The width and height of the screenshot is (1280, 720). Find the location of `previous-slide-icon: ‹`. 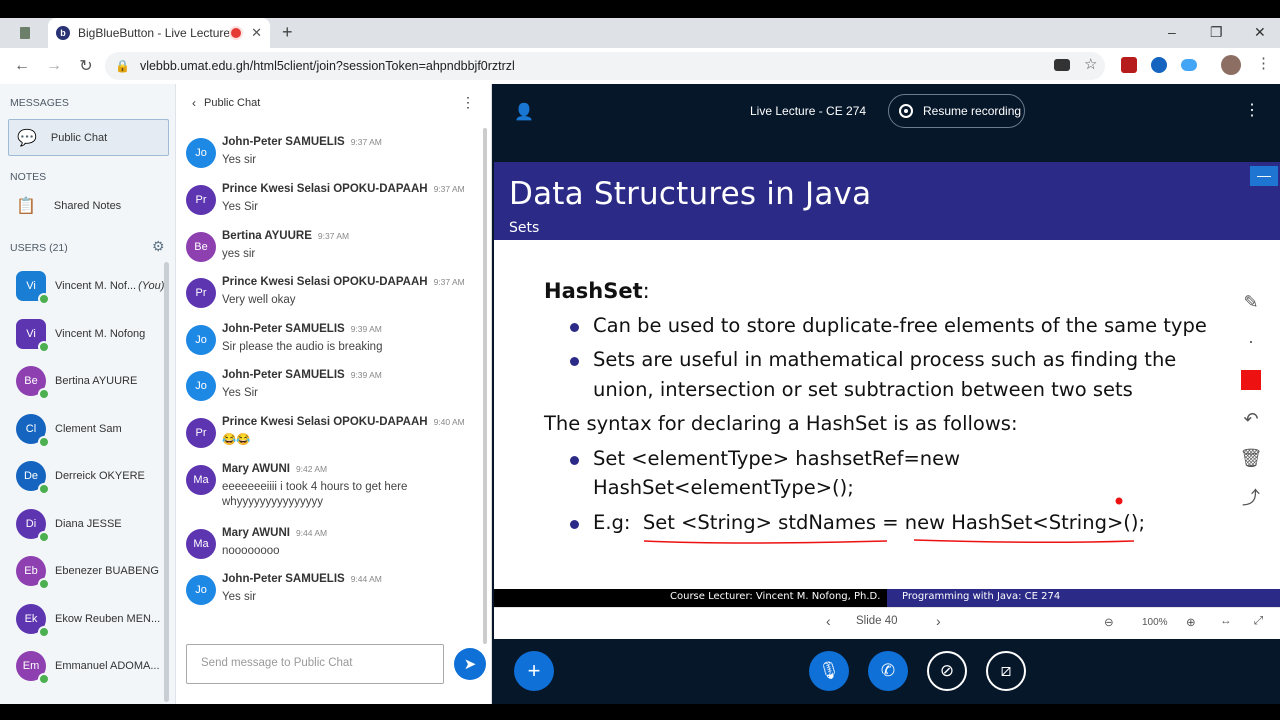

previous-slide-icon: ‹ is located at coordinates (828, 621).